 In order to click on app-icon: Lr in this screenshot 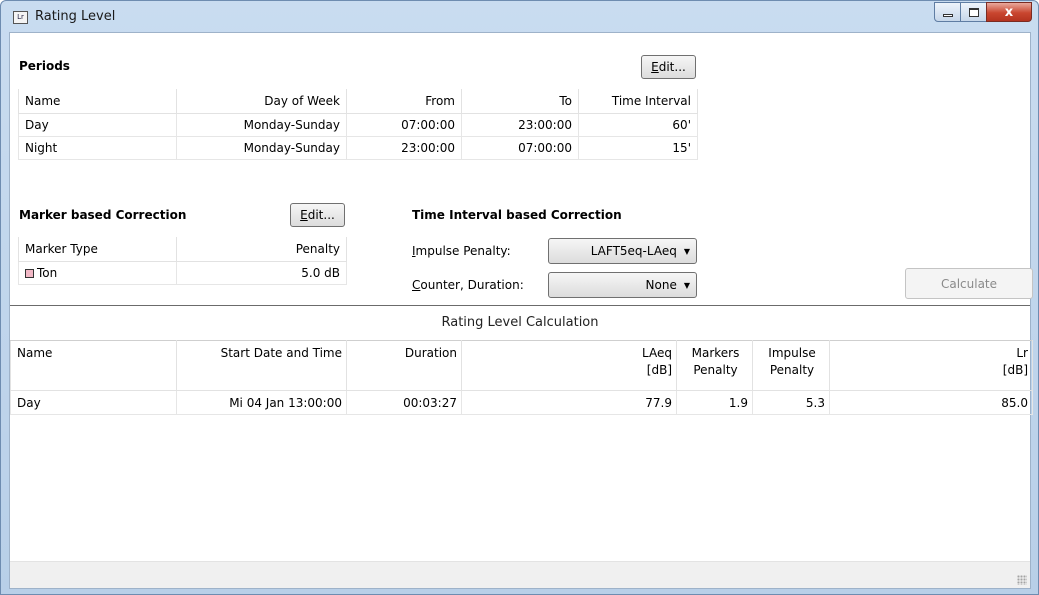, I will do `click(20, 17)`.